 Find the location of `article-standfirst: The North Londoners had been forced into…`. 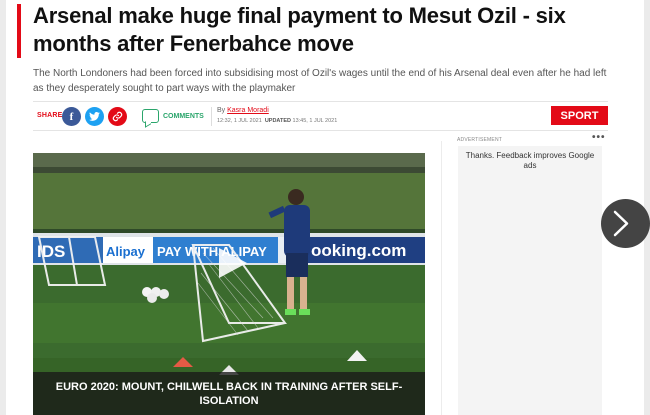

article-standfirst: The North Londoners had been forced into… is located at coordinates (320, 81).